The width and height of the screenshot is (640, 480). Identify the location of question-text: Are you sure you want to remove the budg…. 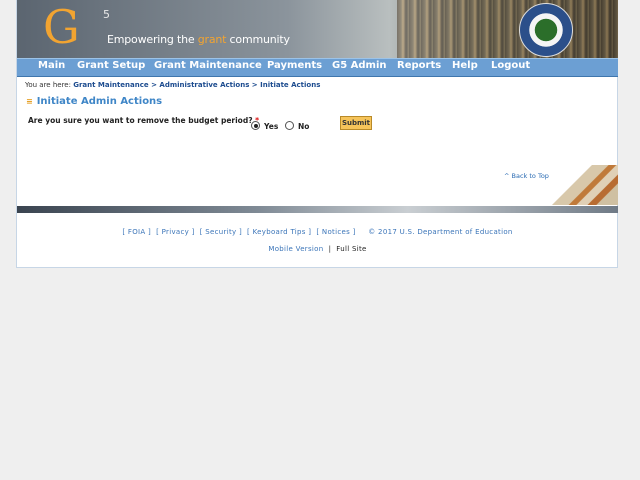
(140, 120).